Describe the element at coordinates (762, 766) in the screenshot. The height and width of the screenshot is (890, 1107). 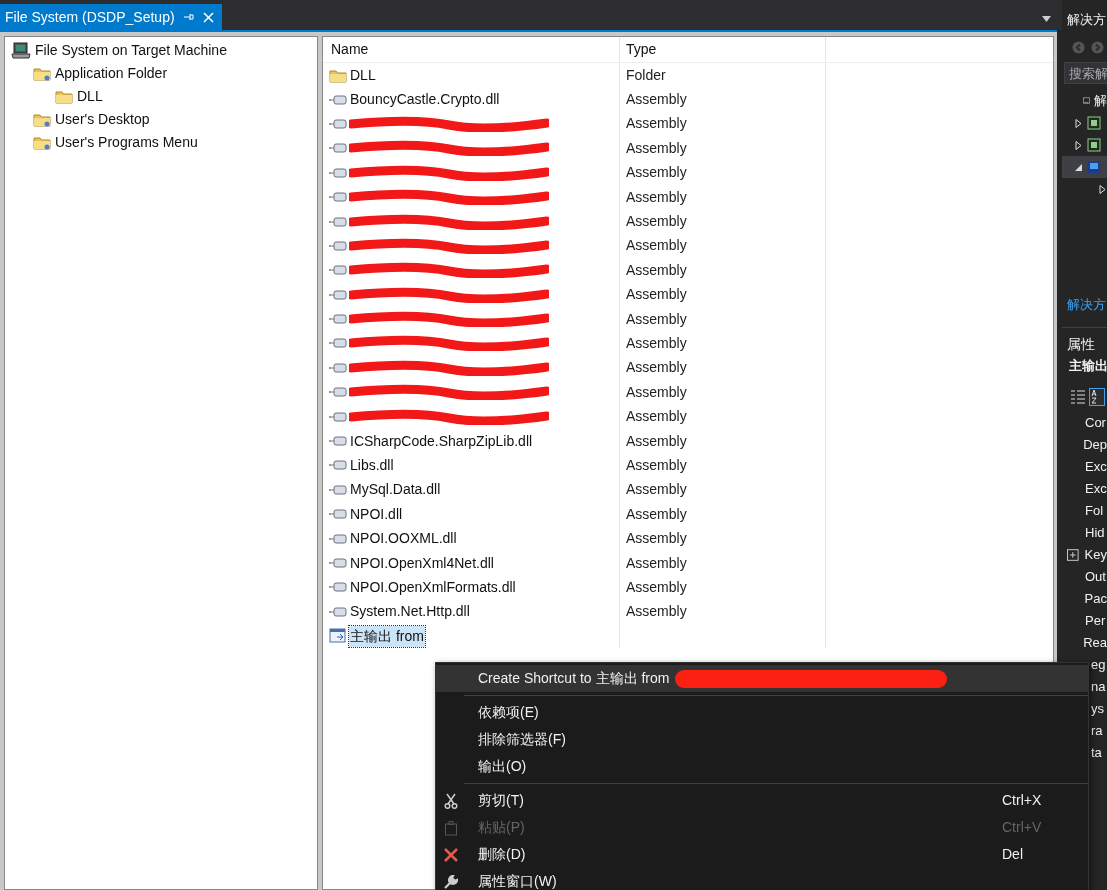
I see `menu-item: 输出(O)` at that location.